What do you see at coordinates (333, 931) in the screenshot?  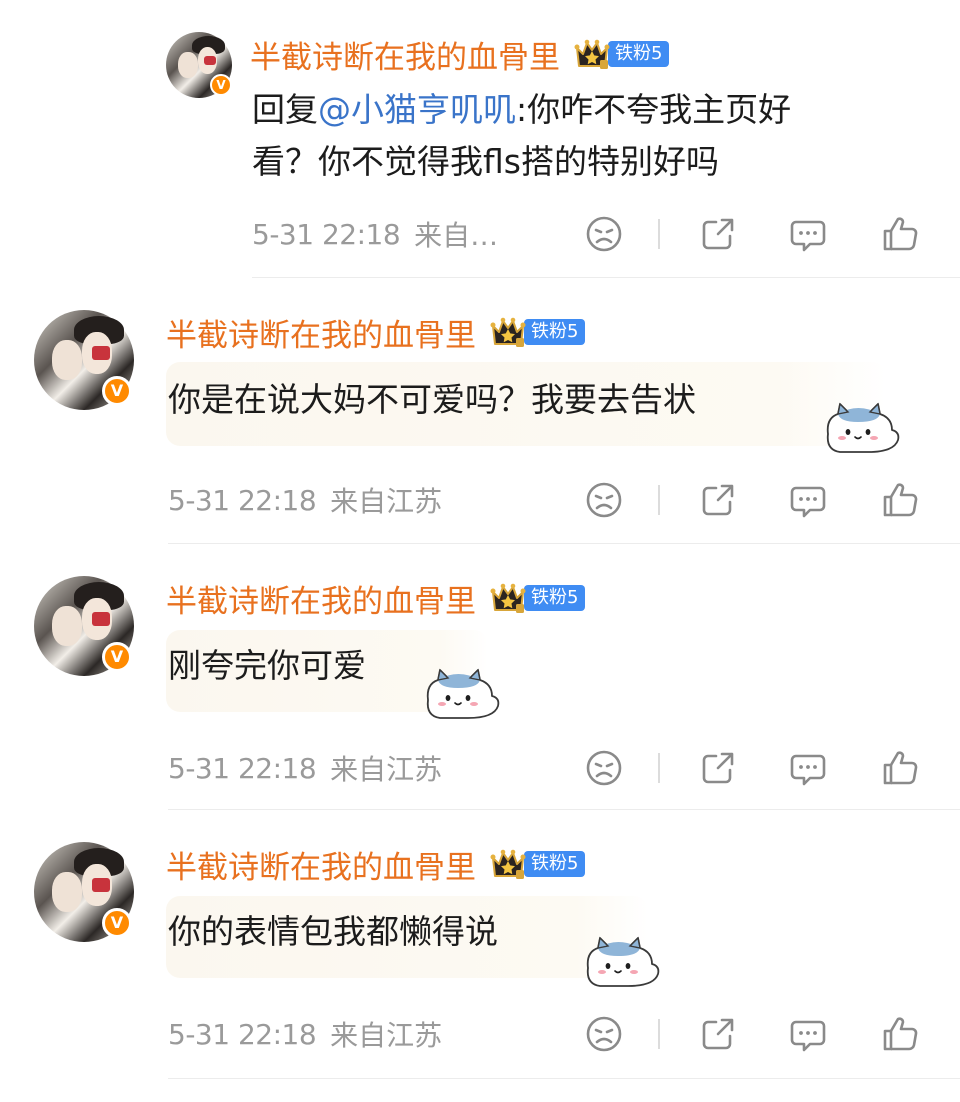 I see `comment-text: 你的表情包我都懒得说` at bounding box center [333, 931].